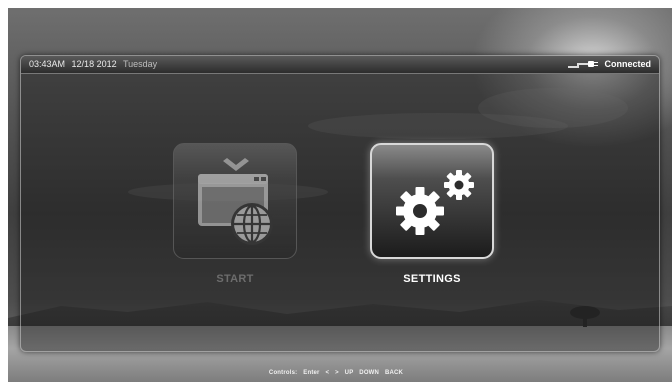  I want to click on controls-label: Controls:, so click(283, 373).